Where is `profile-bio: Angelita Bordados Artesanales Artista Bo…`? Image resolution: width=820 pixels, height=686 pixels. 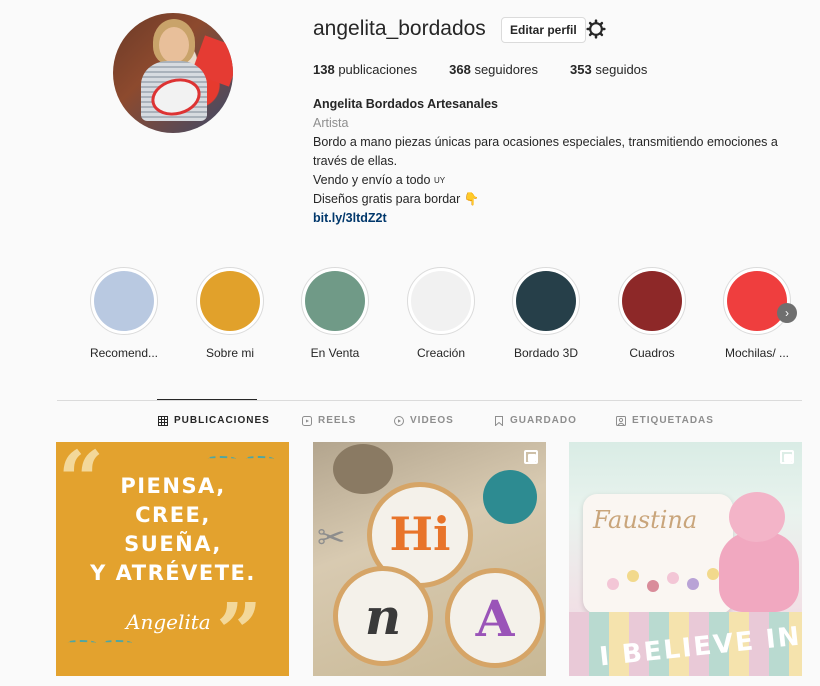 profile-bio: Angelita Bordados Artesanales Artista Bo… is located at coordinates (553, 161).